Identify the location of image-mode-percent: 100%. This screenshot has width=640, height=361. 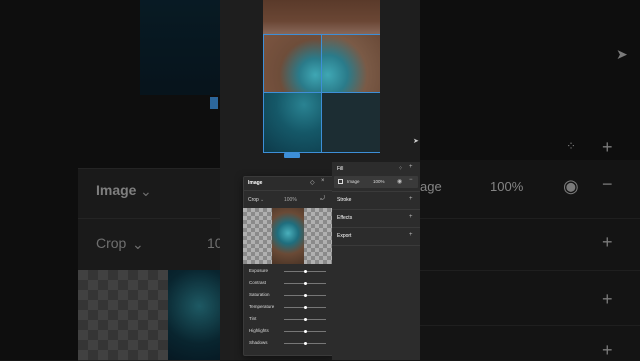
(290, 200).